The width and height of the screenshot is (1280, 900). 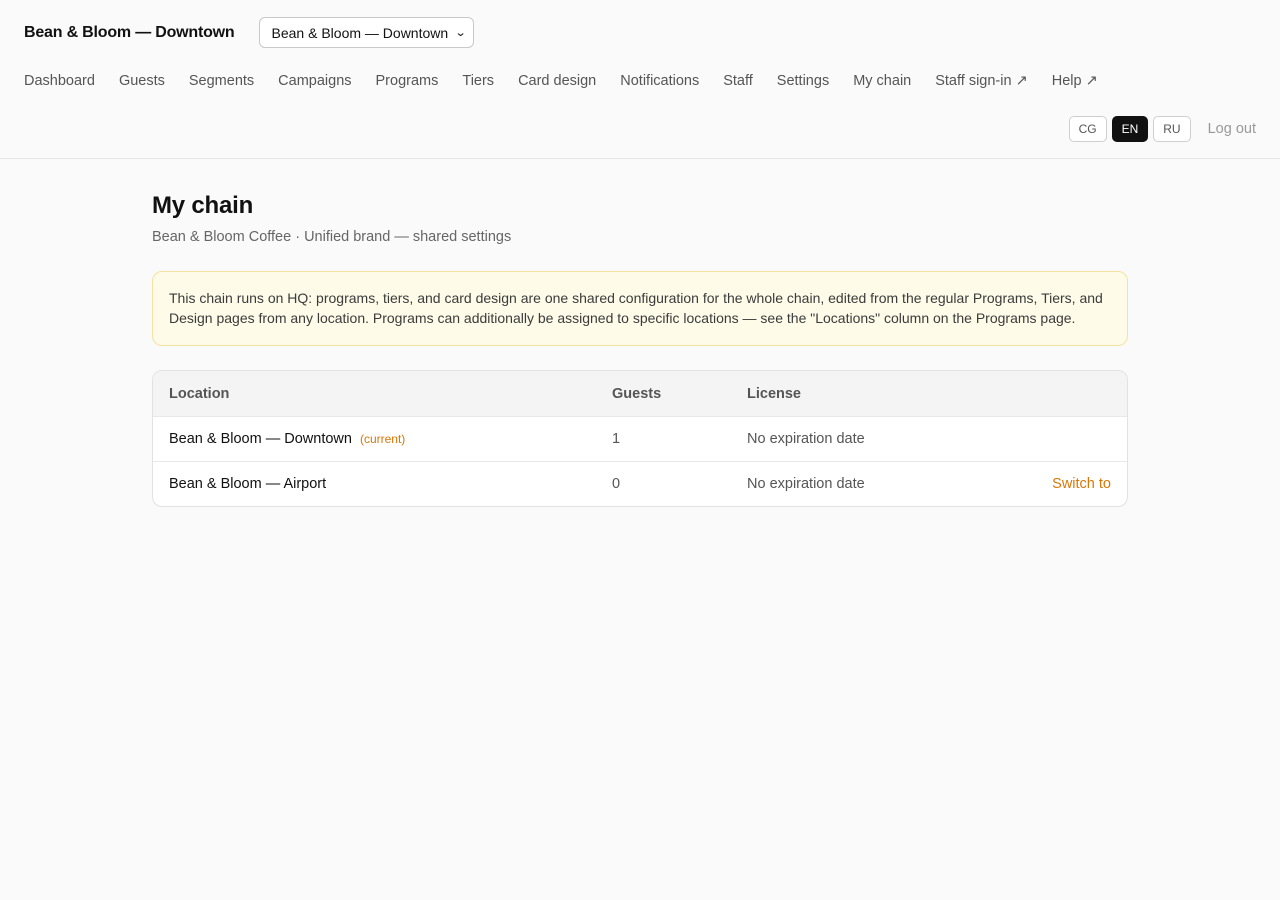 I want to click on location-name: Bean & Bloom — Airport, so click(x=248, y=484).